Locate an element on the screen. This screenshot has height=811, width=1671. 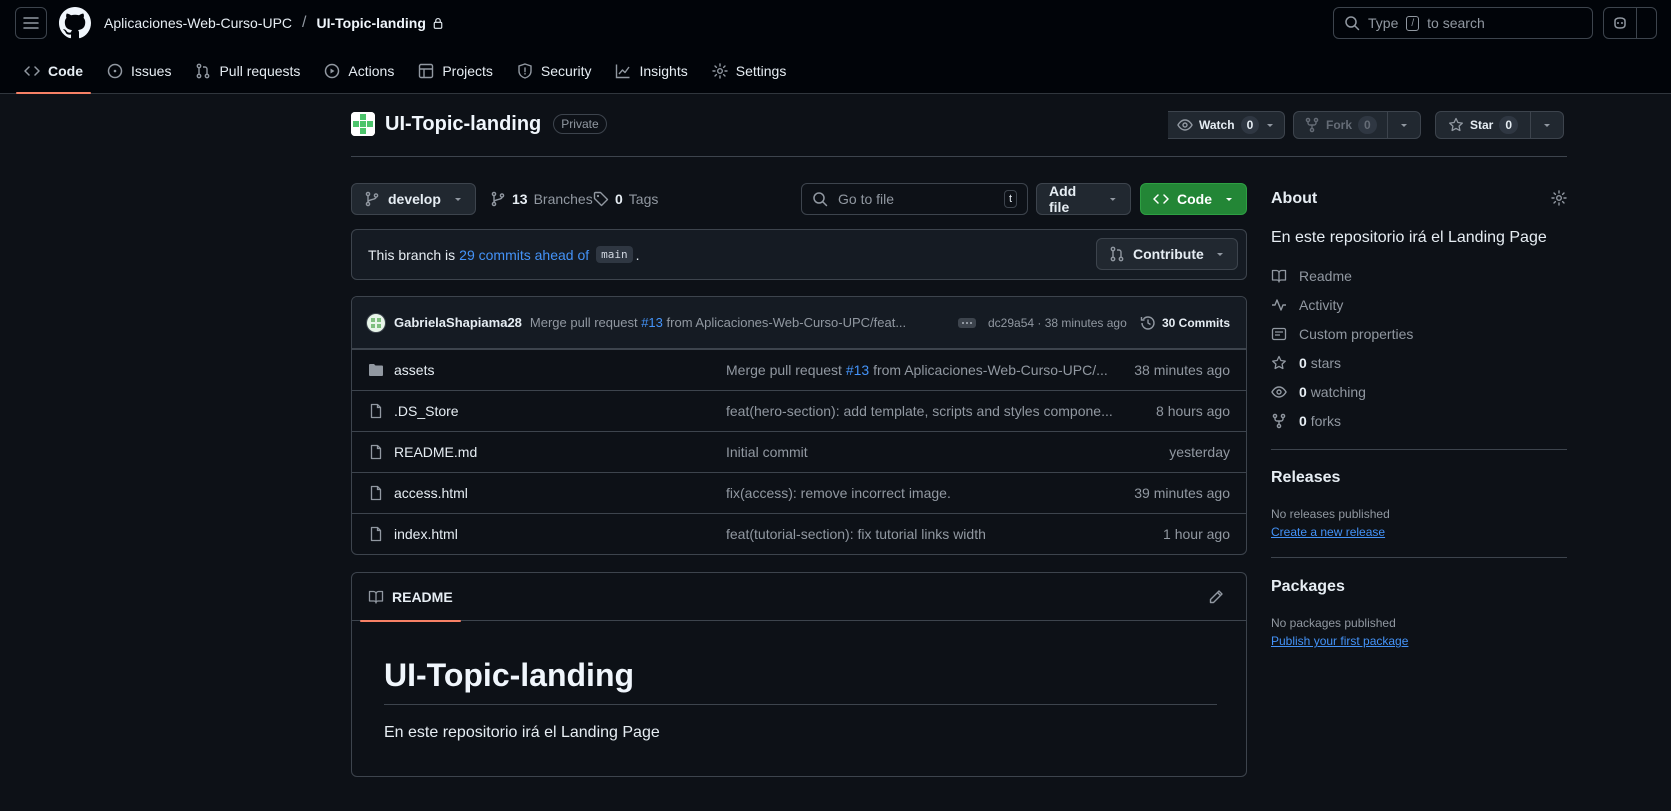
sidebar-item-custom-properties: Custom properties is located at coordinates (1342, 334).